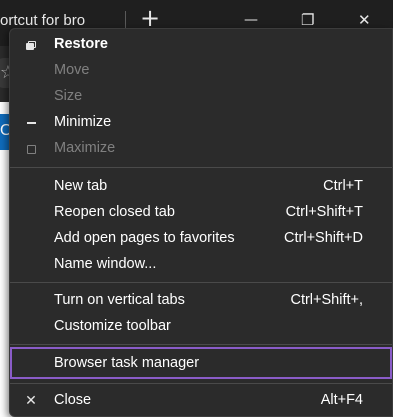 The width and height of the screenshot is (393, 417). What do you see at coordinates (85, 148) in the screenshot?
I see `menu-item-label: Maximize` at bounding box center [85, 148].